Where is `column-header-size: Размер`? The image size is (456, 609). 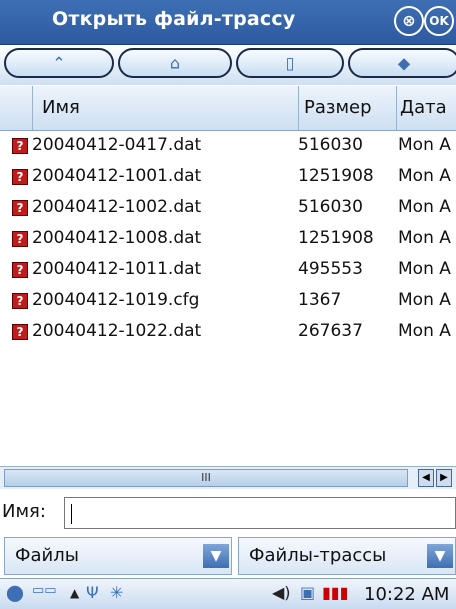
column-header-size: Размер is located at coordinates (348, 108).